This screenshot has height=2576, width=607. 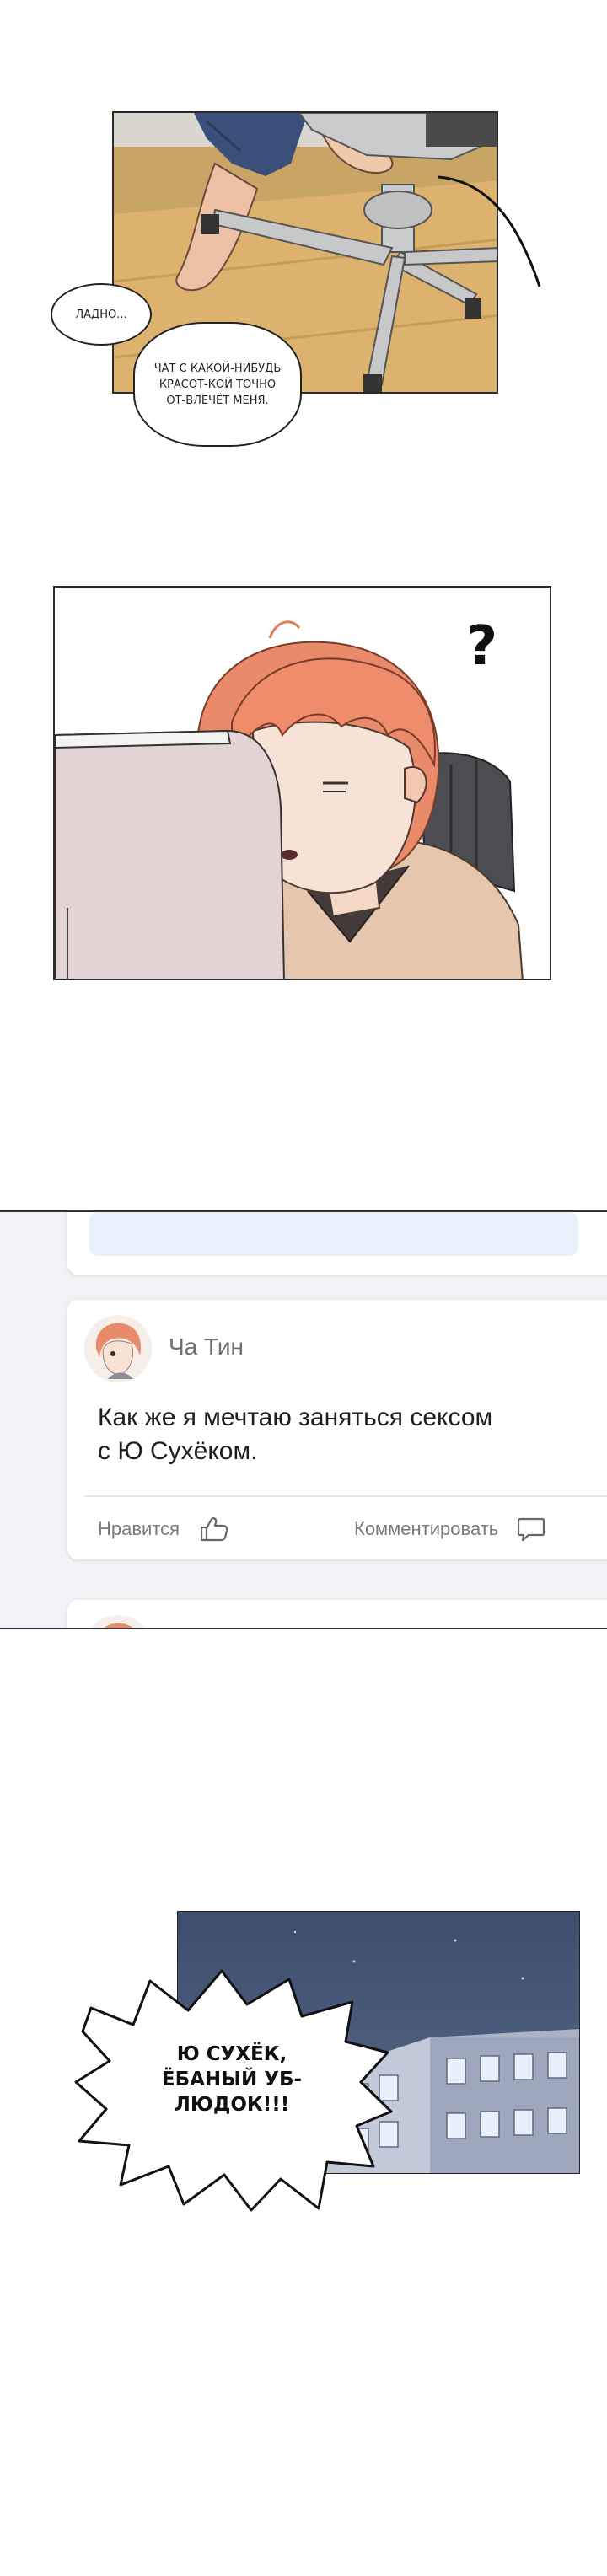 I want to click on previous-post-card, so click(x=337, y=1243).